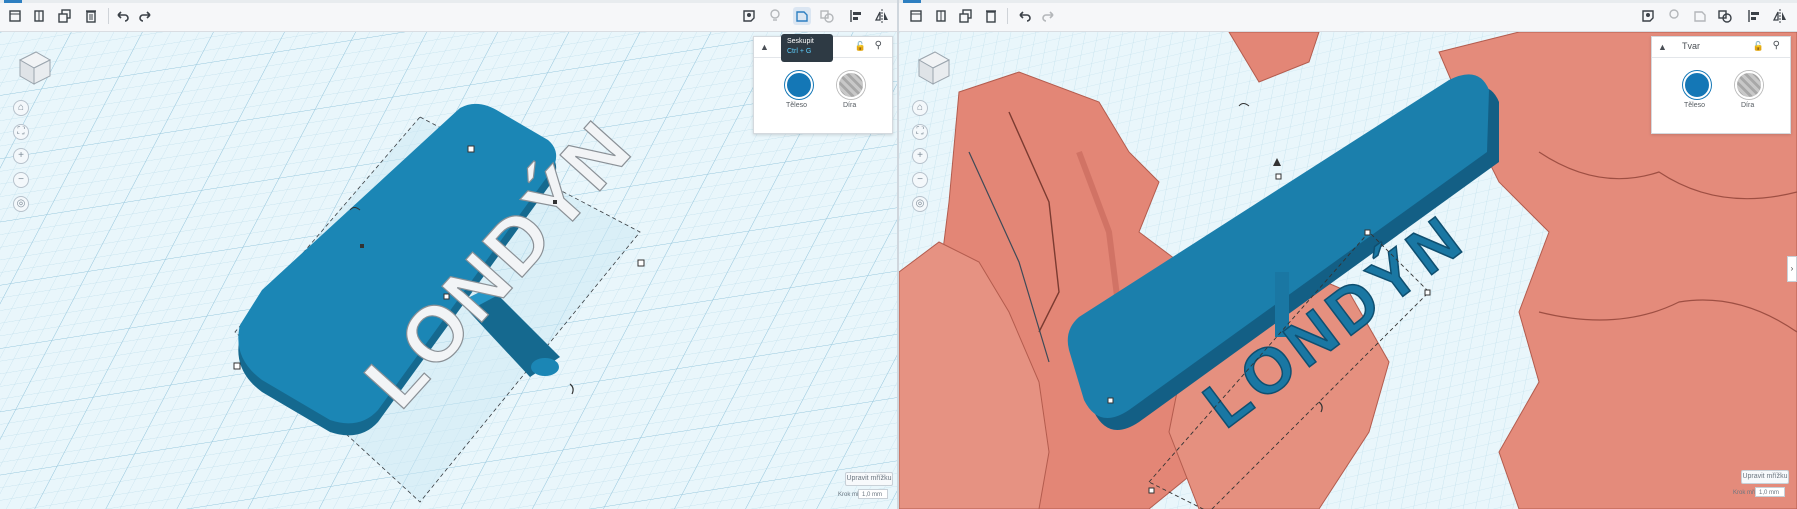  I want to click on app-logo, so click(13, 1).